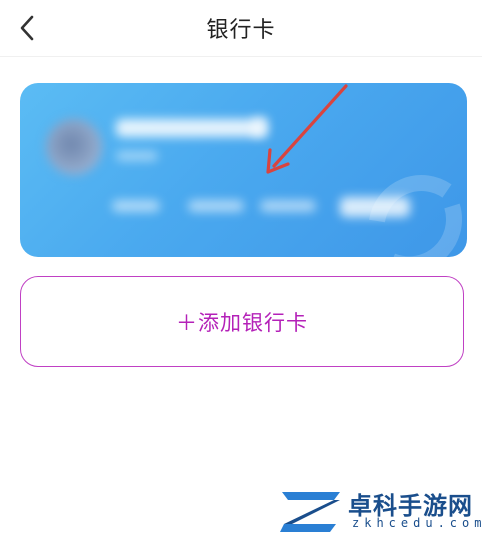 This screenshot has width=482, height=542. Describe the element at coordinates (137, 156) in the screenshot. I see `card-type-redacted` at that location.